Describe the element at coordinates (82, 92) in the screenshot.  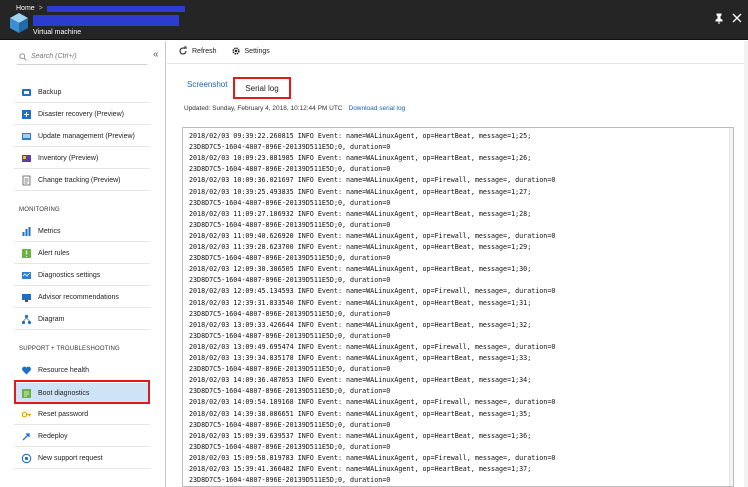
I see `sidebar-item-backup: Backup` at that location.